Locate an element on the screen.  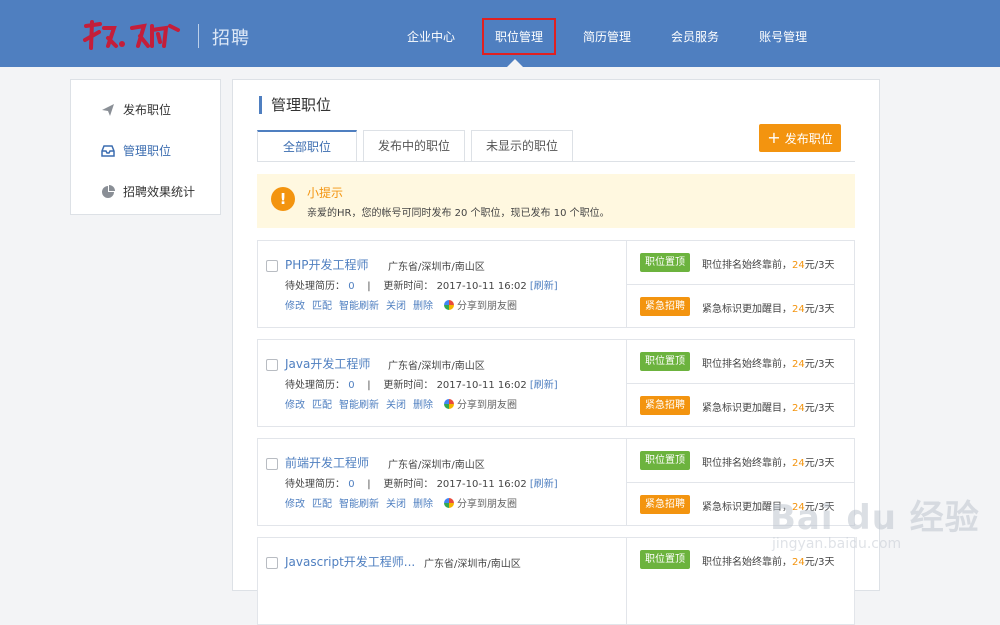
nav-resume-management: 简历管理 is located at coordinates (607, 36).